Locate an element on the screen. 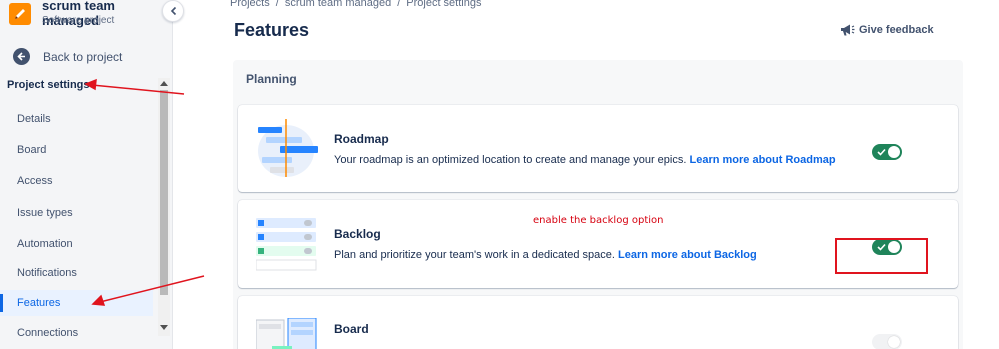 The width and height of the screenshot is (999, 349). chevron-left-icon is located at coordinates (173, 11).